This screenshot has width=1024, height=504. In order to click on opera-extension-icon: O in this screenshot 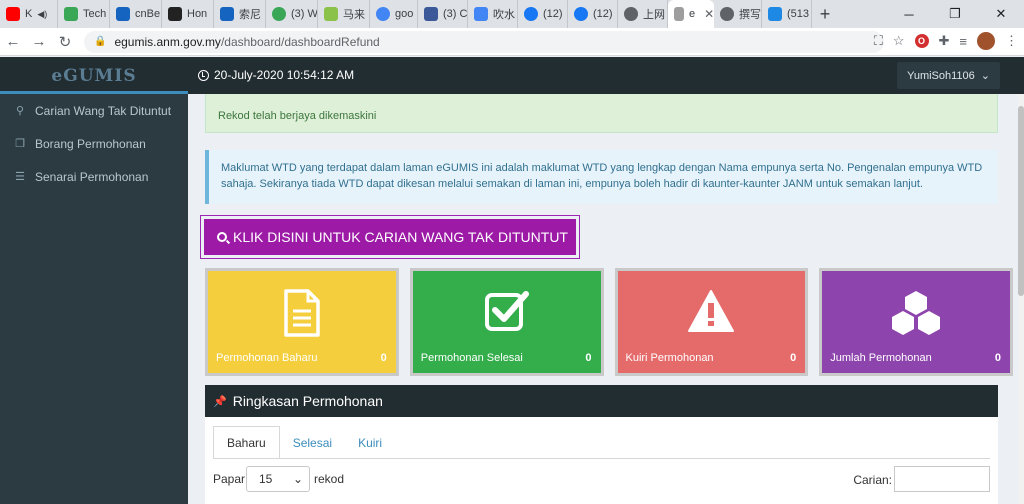, I will do `click(921, 41)`.